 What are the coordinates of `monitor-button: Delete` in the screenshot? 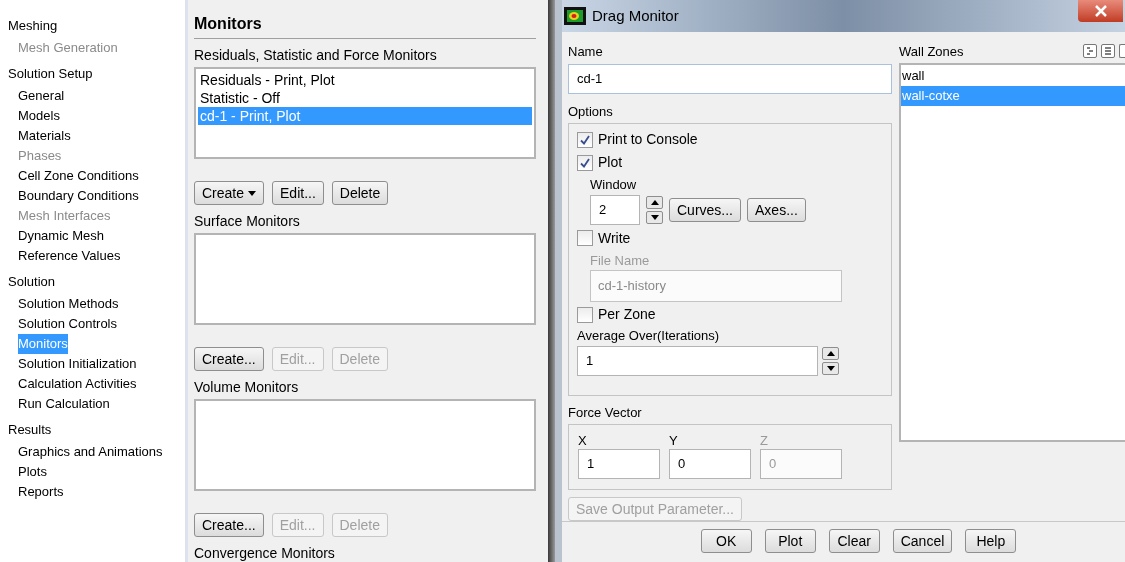 It's located at (360, 193).